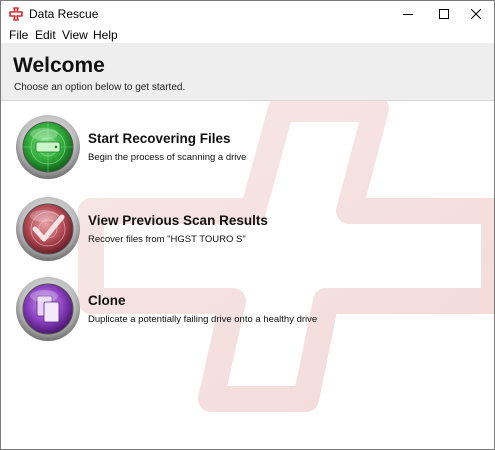  What do you see at coordinates (247, 14) in the screenshot?
I see `title-bar: Data Rescue` at bounding box center [247, 14].